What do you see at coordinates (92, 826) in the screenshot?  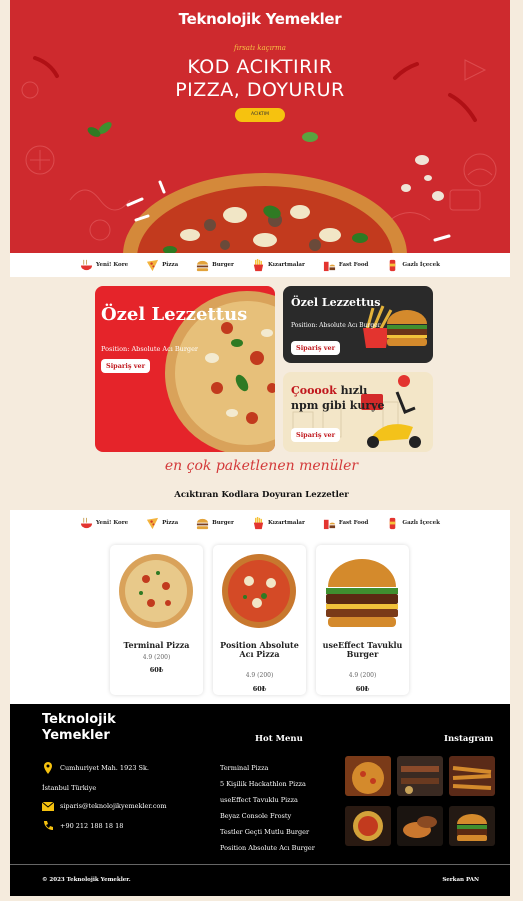 I see `footer-phone-text: +90 212 188 18 18` at bounding box center [92, 826].